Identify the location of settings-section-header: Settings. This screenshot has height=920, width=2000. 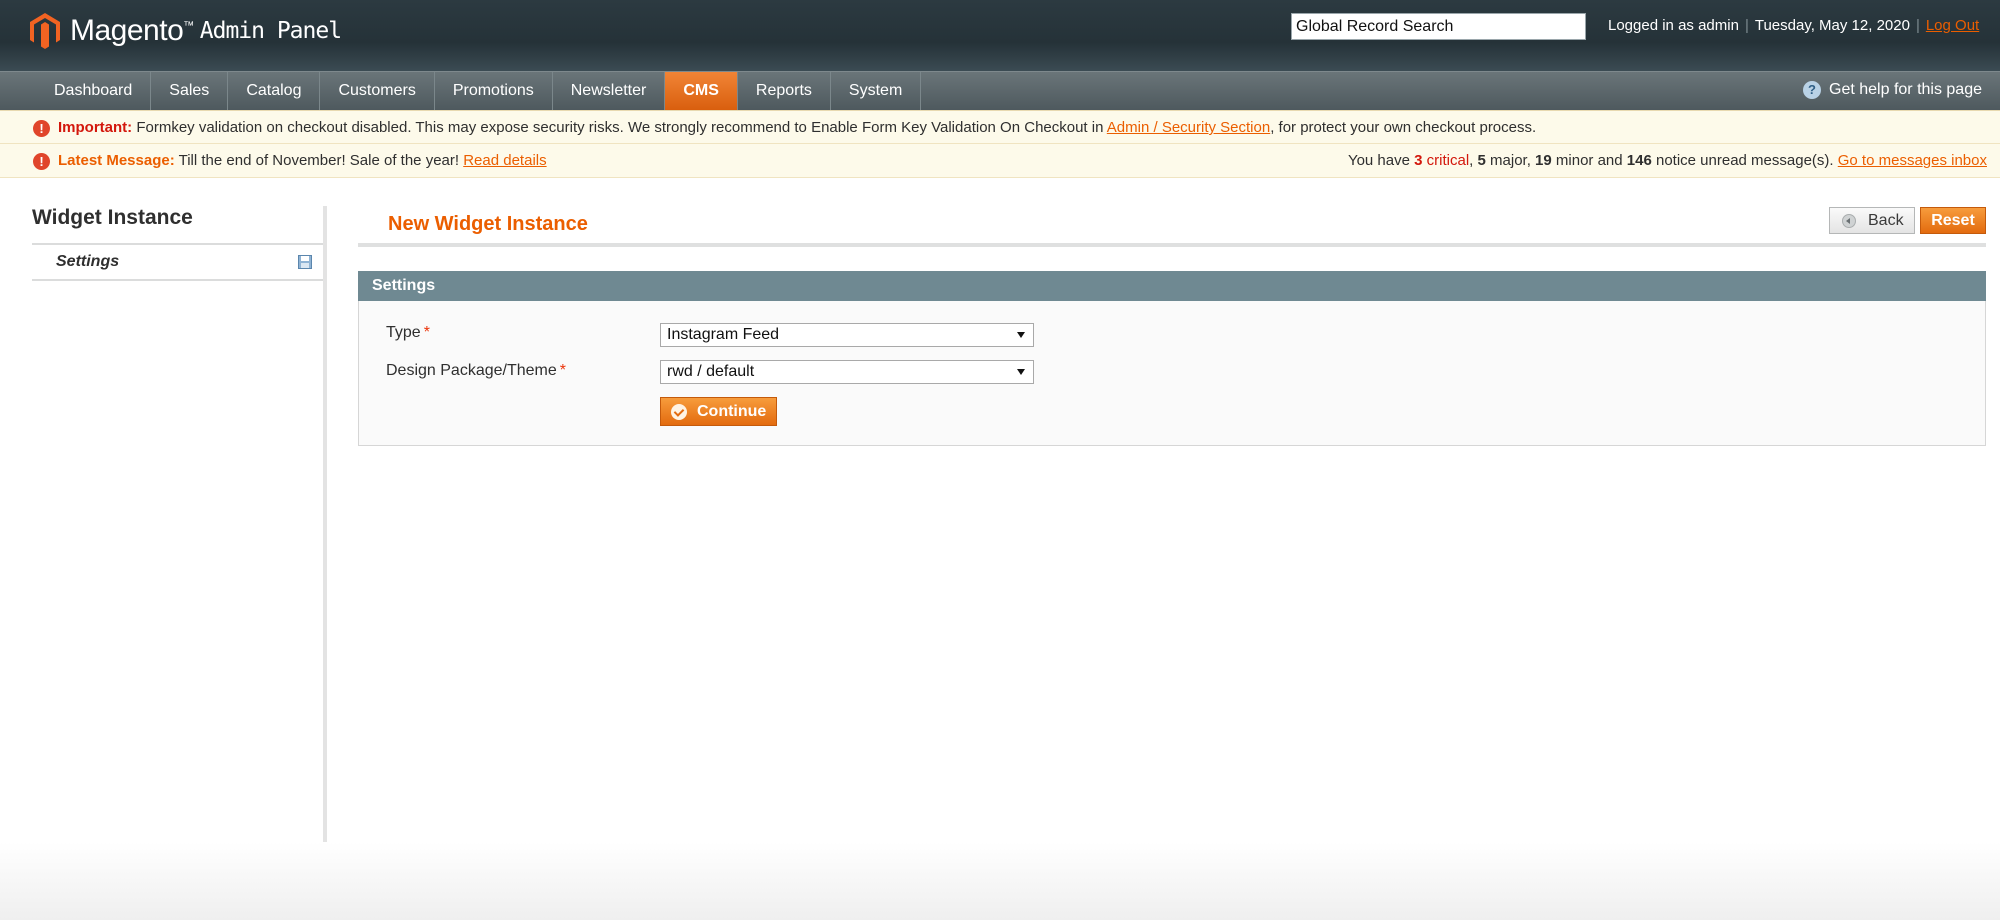
(1172, 286).